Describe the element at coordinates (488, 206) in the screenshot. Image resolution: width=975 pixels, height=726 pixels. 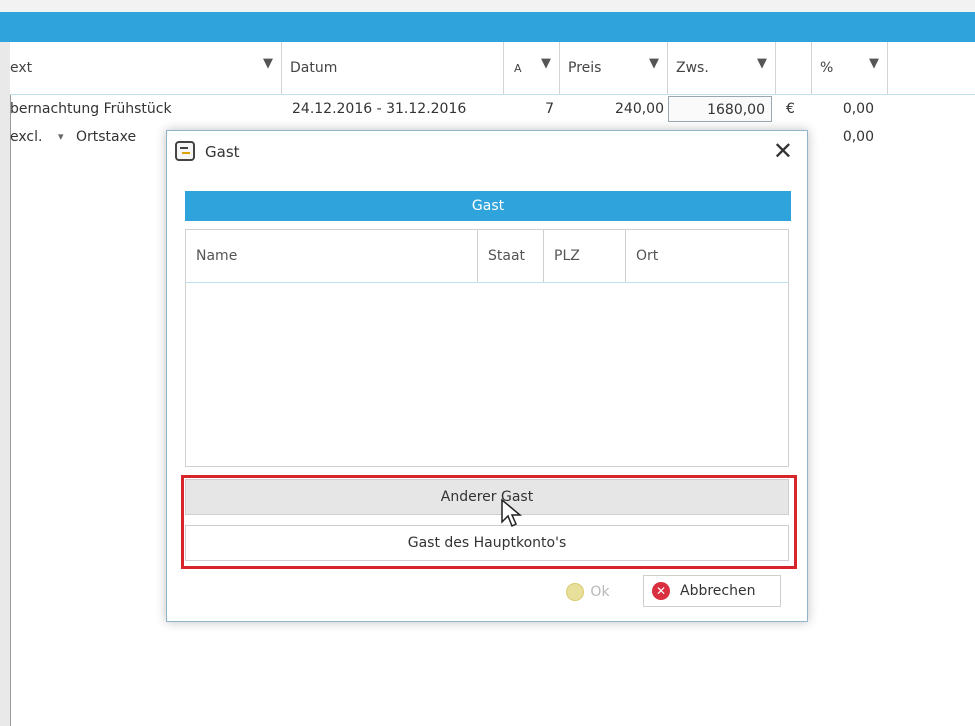
I see `section-header-guest: Gast` at that location.